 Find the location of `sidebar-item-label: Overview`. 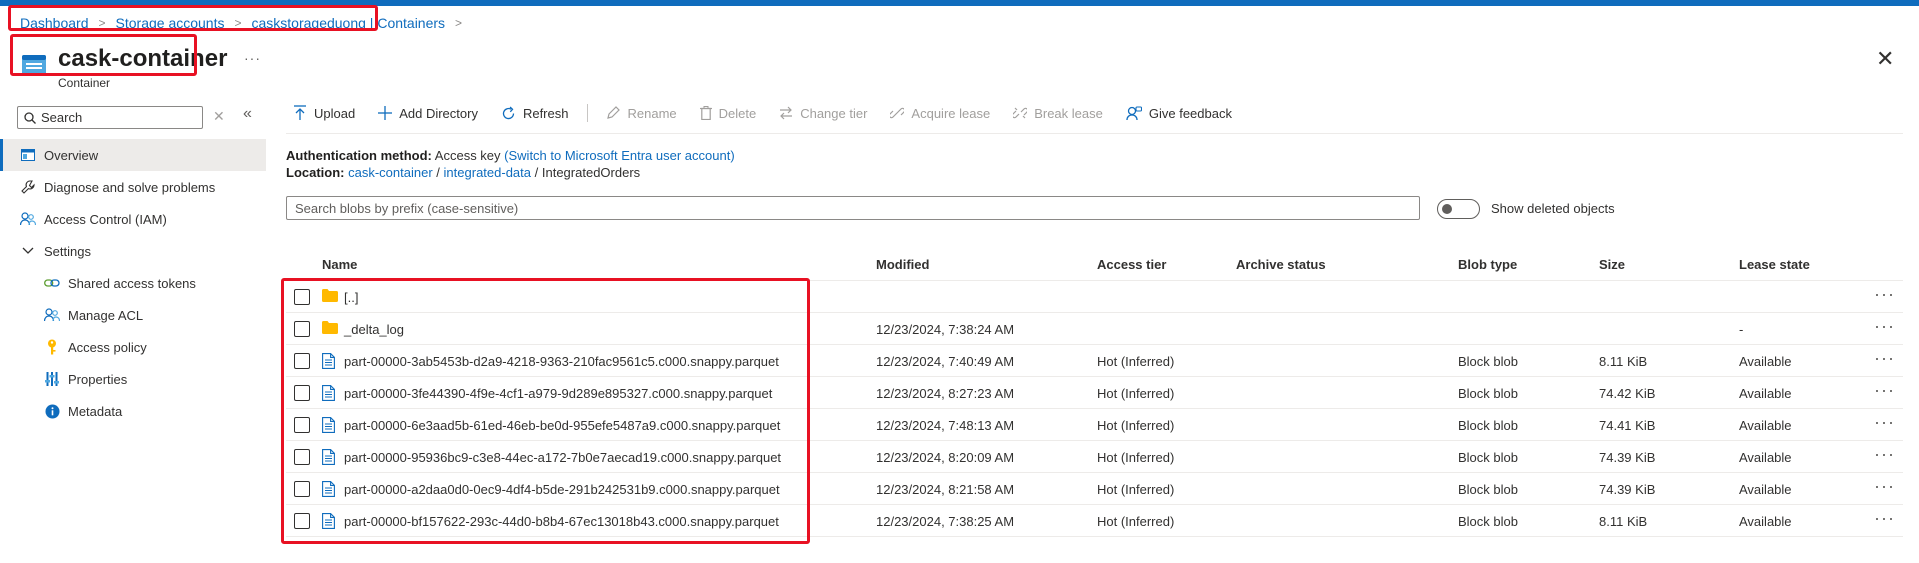

sidebar-item-label: Overview is located at coordinates (71, 155).